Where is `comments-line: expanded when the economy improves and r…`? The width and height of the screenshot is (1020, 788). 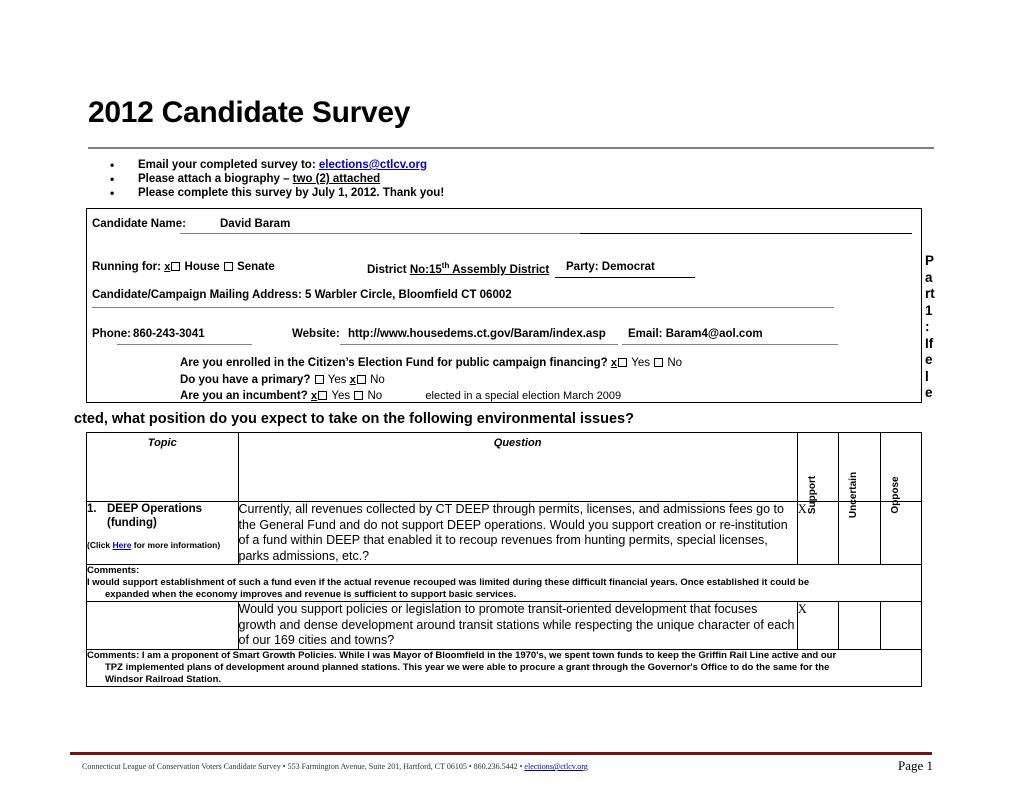
comments-line: expanded when the economy improves and r… is located at coordinates (311, 594).